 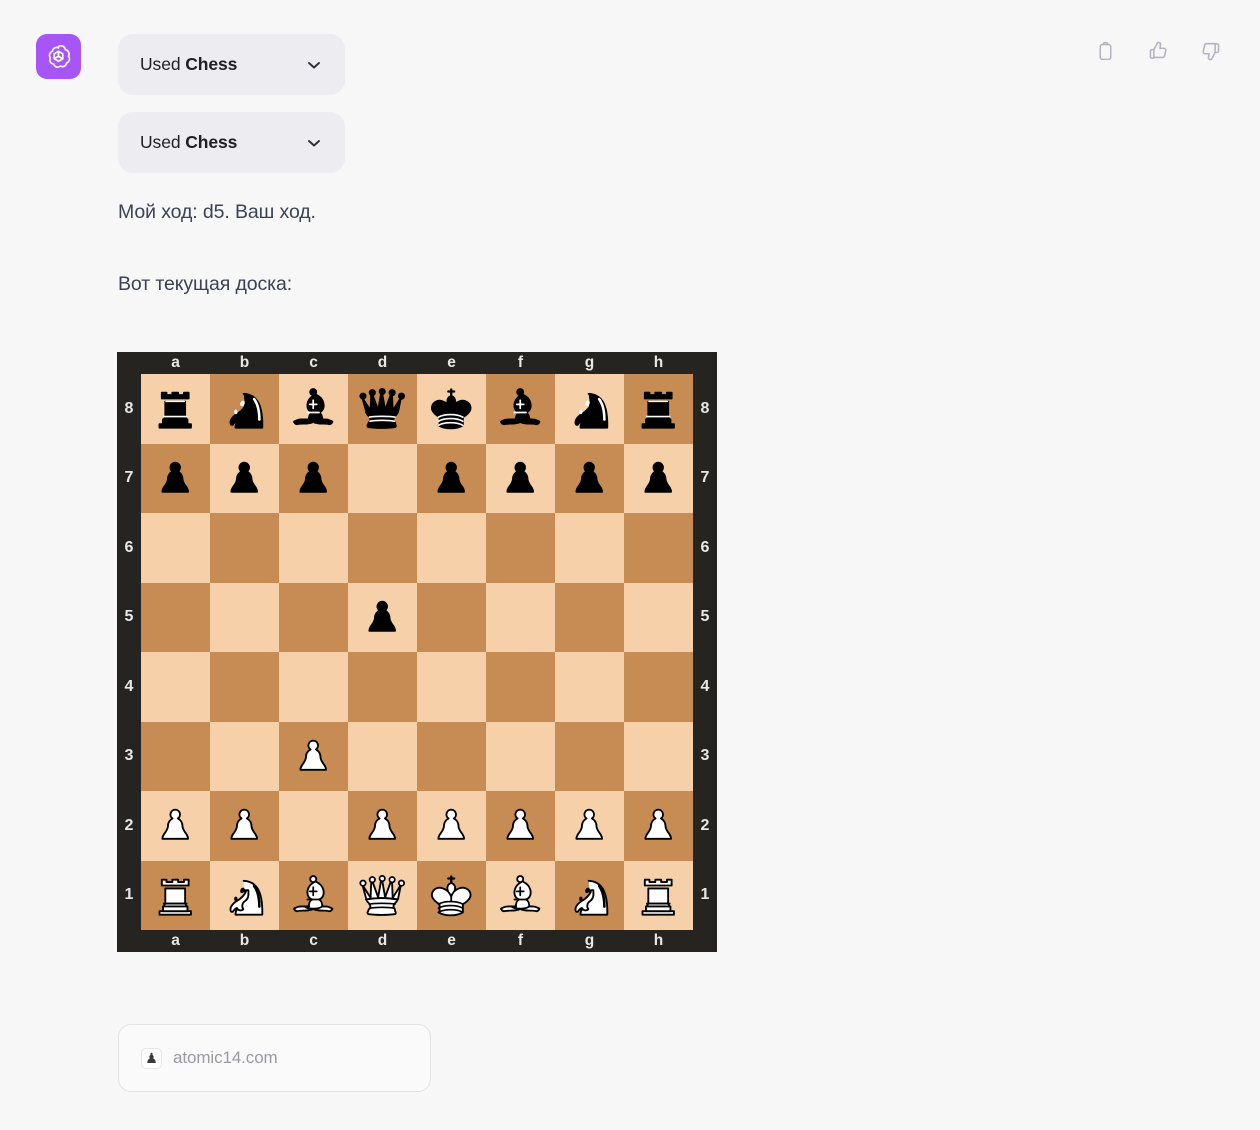 I want to click on square-d5, so click(x=382, y=617).